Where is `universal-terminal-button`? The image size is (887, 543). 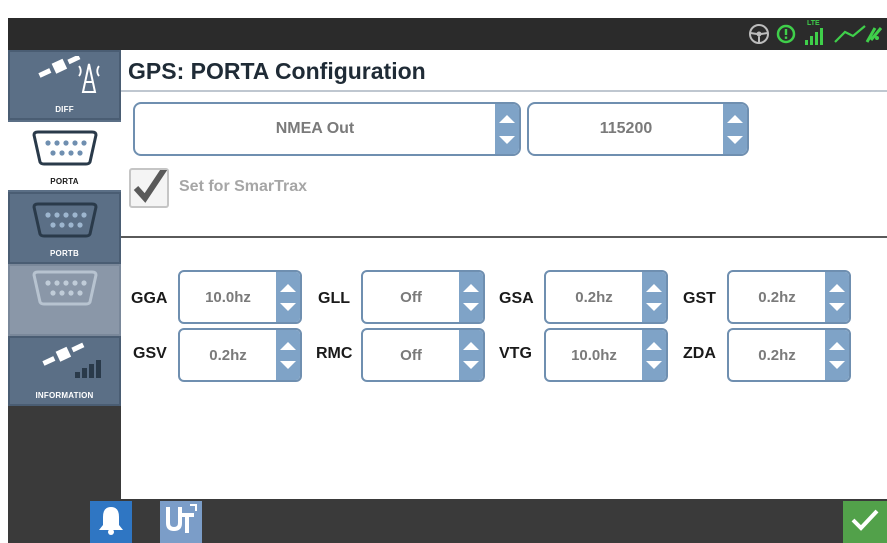 universal-terminal-button is located at coordinates (181, 522).